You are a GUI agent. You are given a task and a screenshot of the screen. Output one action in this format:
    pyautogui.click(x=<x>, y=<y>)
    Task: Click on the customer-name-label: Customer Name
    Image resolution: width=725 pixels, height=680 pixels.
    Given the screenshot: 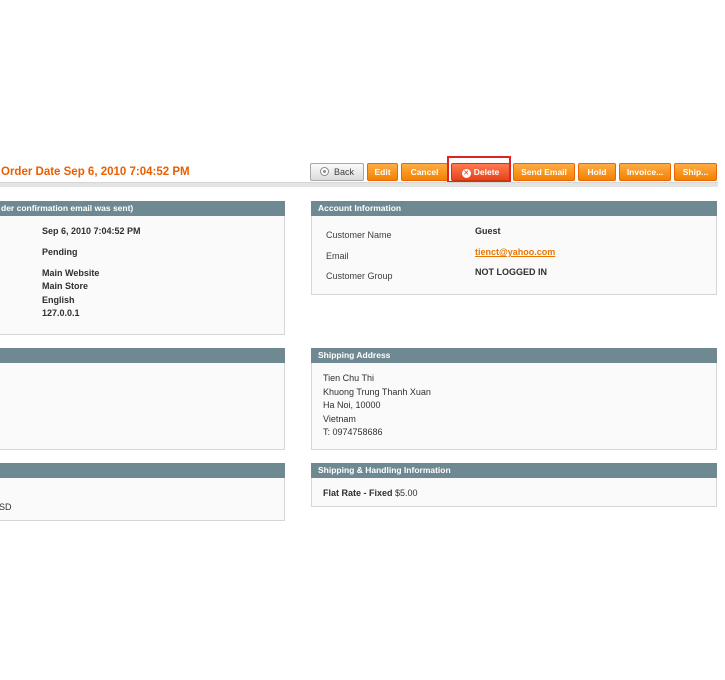 What is the action you would take?
    pyautogui.click(x=359, y=235)
    